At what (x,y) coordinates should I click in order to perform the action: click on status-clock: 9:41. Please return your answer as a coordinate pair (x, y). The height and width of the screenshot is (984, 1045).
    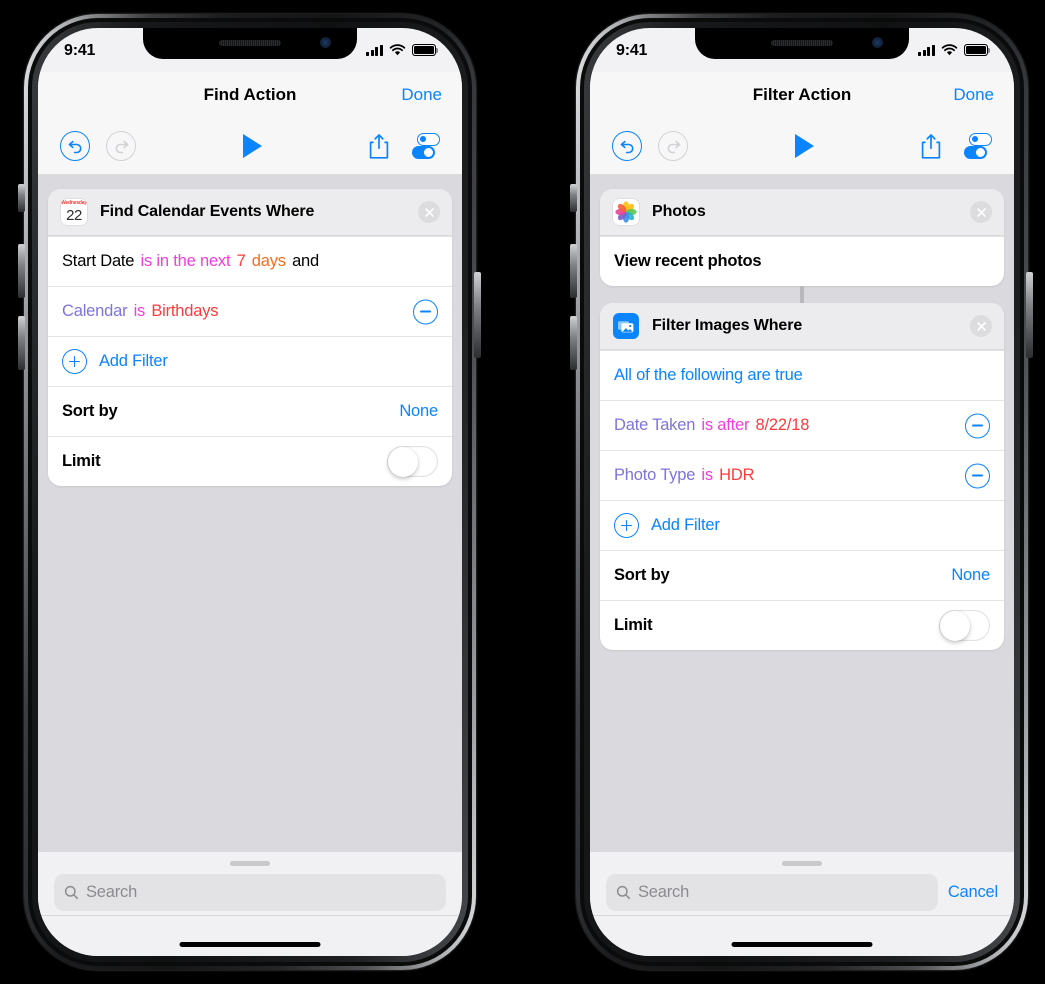
    Looking at the image, I should click on (80, 50).